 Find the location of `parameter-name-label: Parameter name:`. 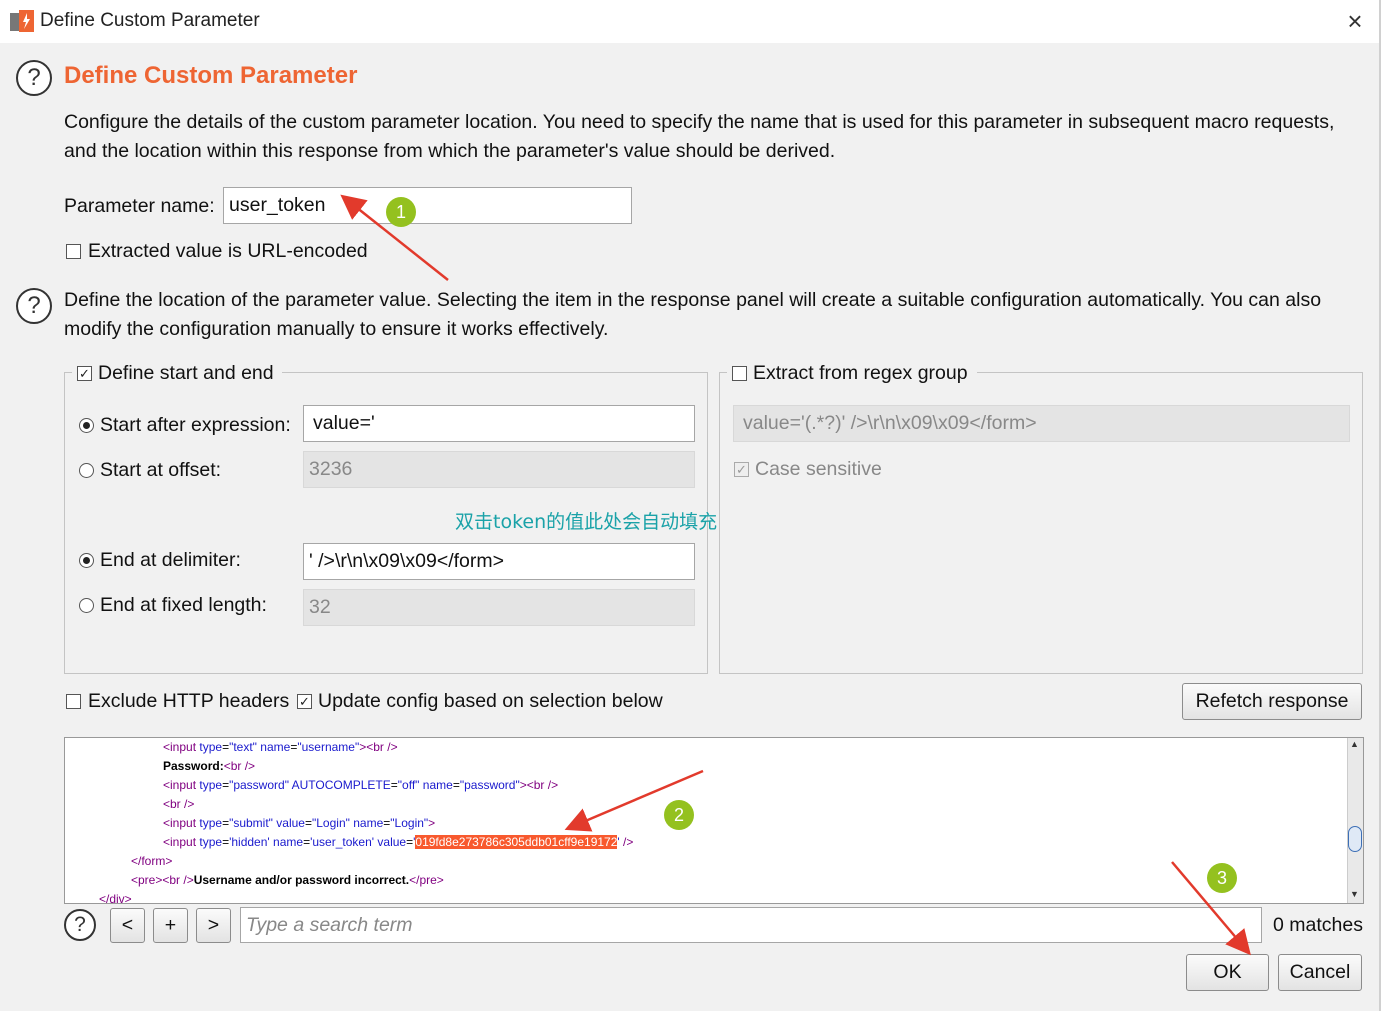

parameter-name-label: Parameter name: is located at coordinates (139, 206).